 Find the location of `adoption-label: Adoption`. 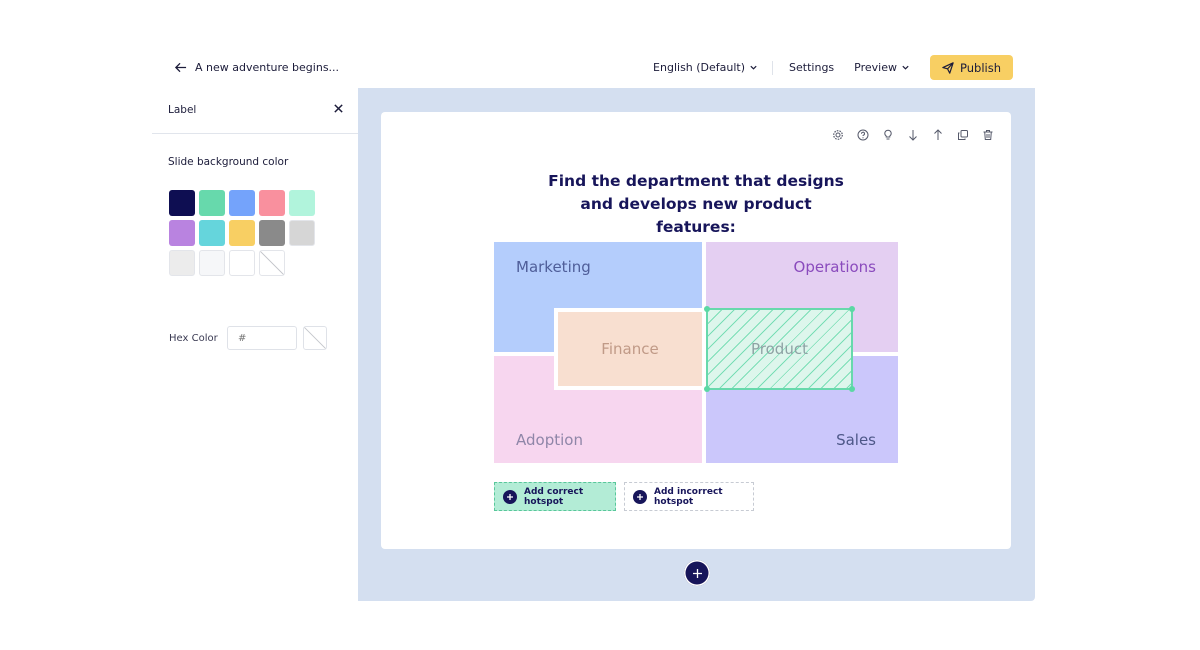

adoption-label: Adoption is located at coordinates (549, 440).